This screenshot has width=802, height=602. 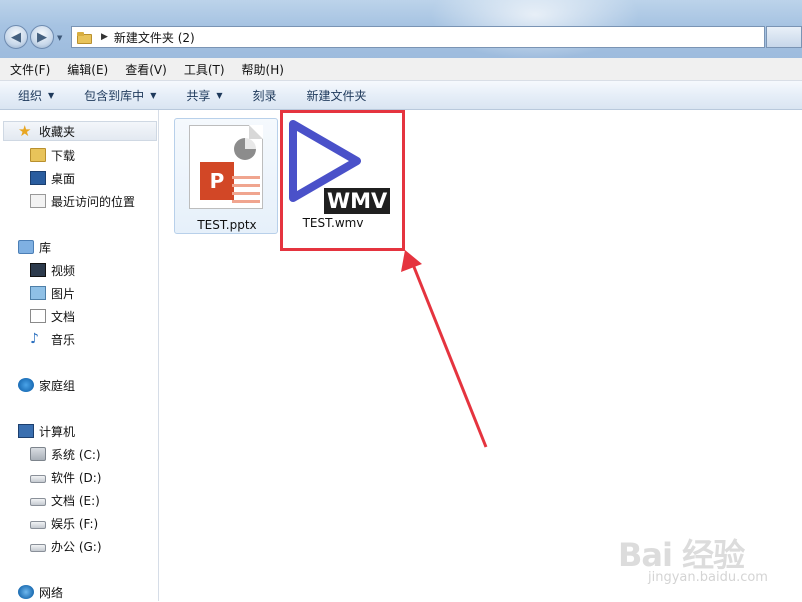 I want to click on network-icon, so click(x=26, y=592).